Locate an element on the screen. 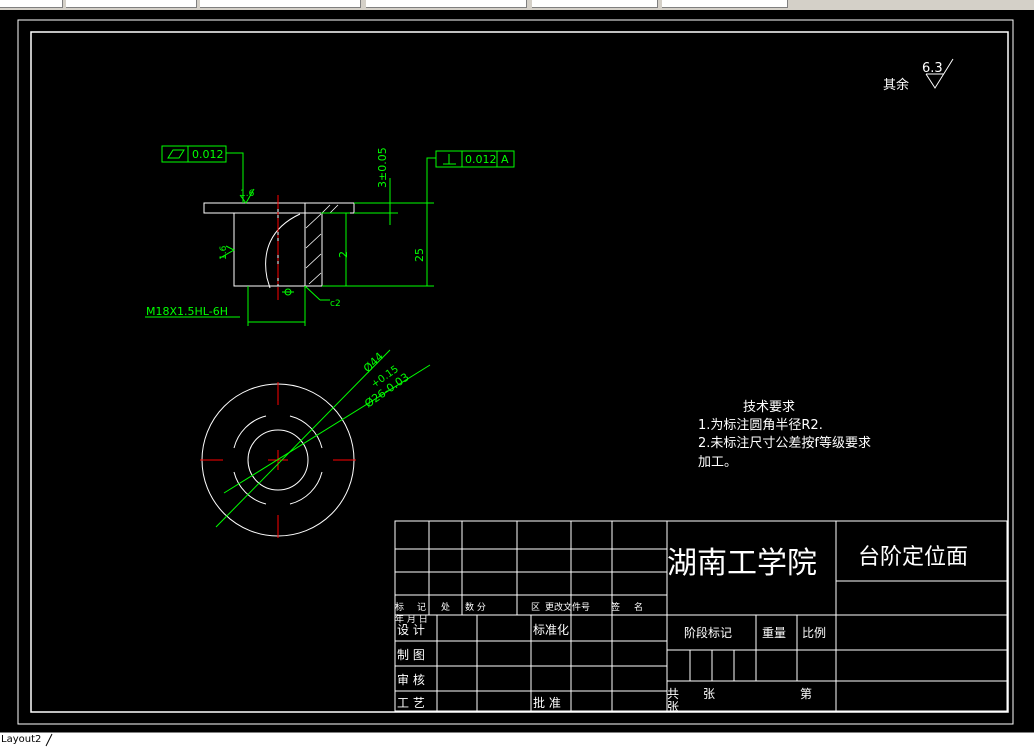 The image size is (1034, 747). top-view: Ø44 +0.15 Ø26-0.03 is located at coordinates (315, 443).